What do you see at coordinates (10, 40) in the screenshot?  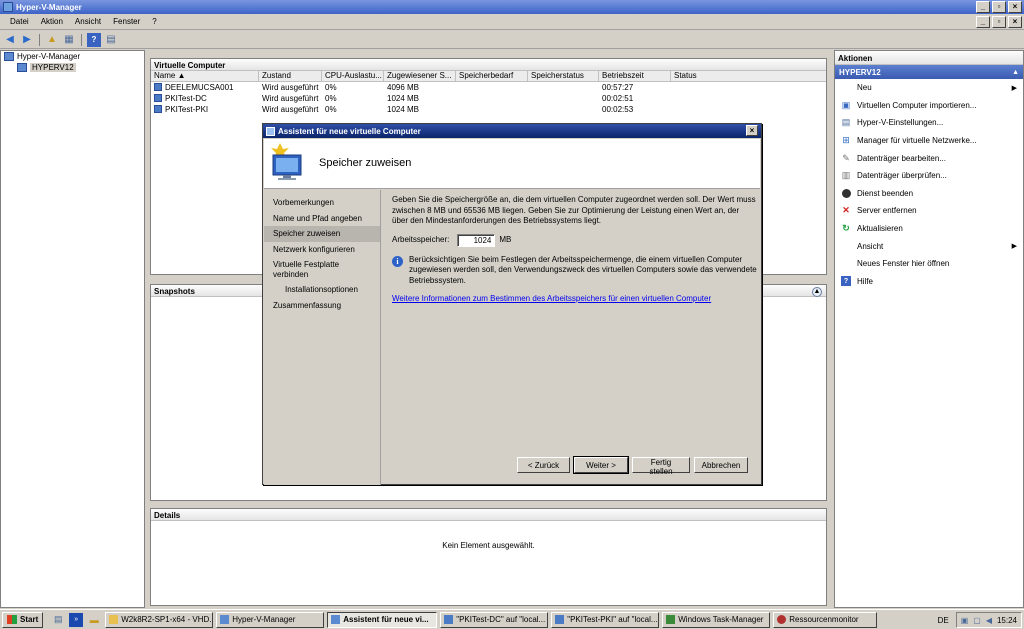 I see `back-arrow-icon: ◀` at bounding box center [10, 40].